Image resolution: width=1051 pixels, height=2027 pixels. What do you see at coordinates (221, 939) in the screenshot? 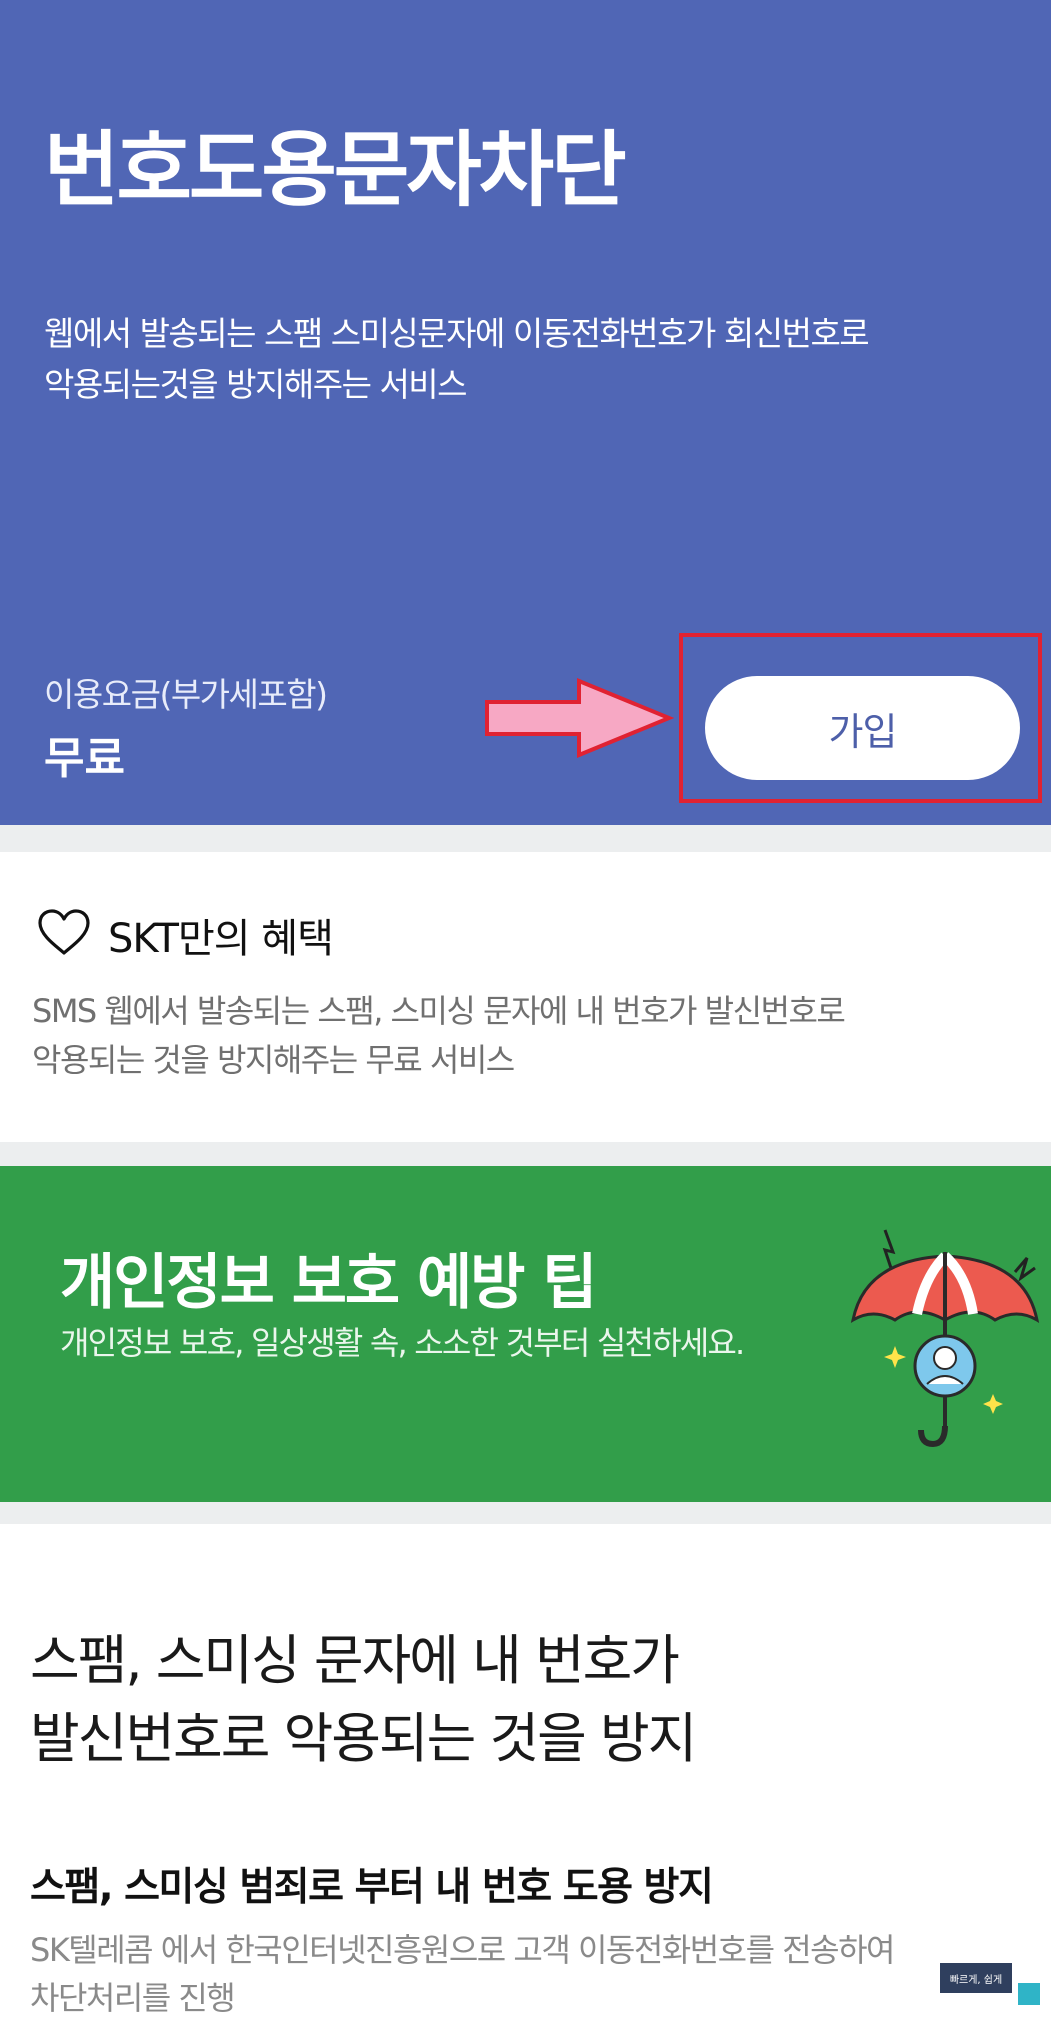
I see `benefit-title: SKT만의 혜택` at bounding box center [221, 939].